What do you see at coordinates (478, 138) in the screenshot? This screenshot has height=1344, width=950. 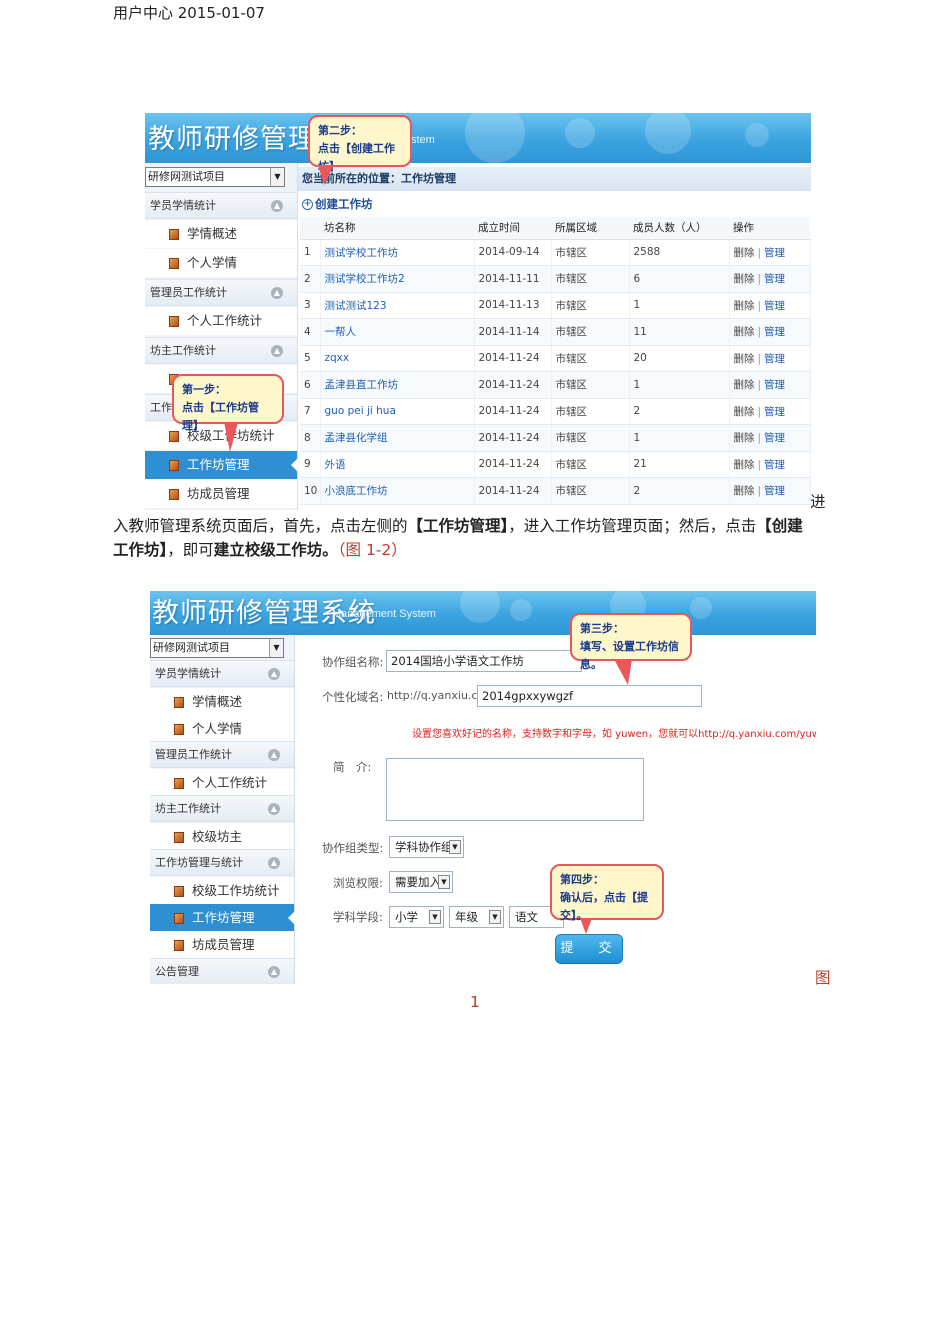 I see `system-banner: 教师研修管理系 stem` at bounding box center [478, 138].